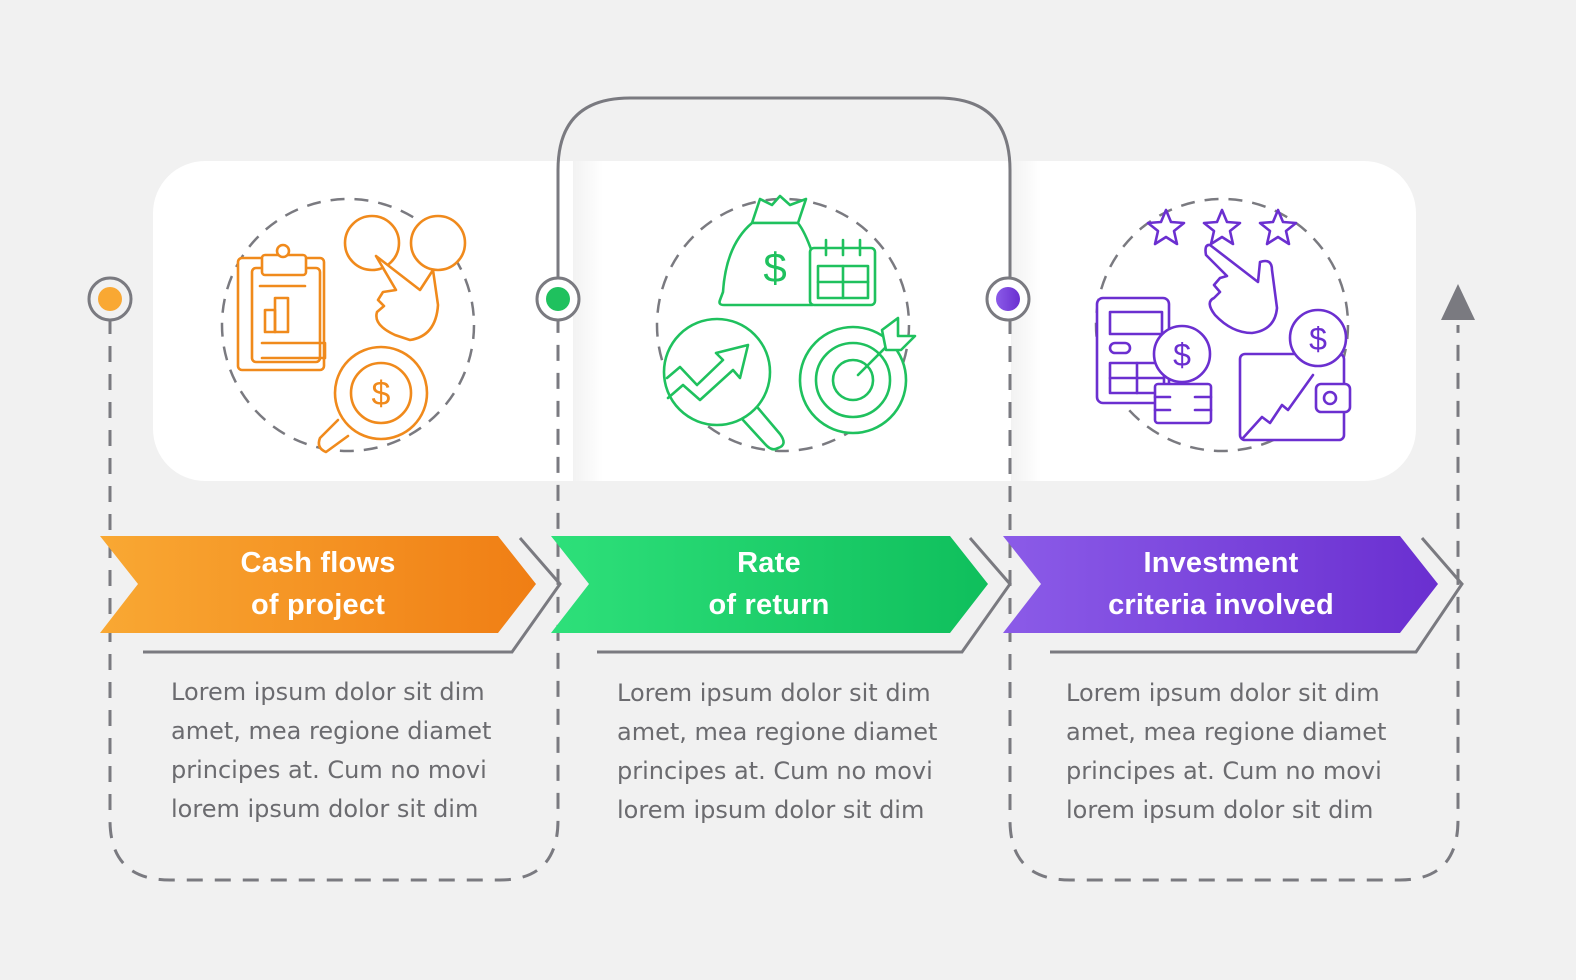 This screenshot has width=1576, height=980. Describe the element at coordinates (558, 299) in the screenshot. I see `step-2-dot` at that location.